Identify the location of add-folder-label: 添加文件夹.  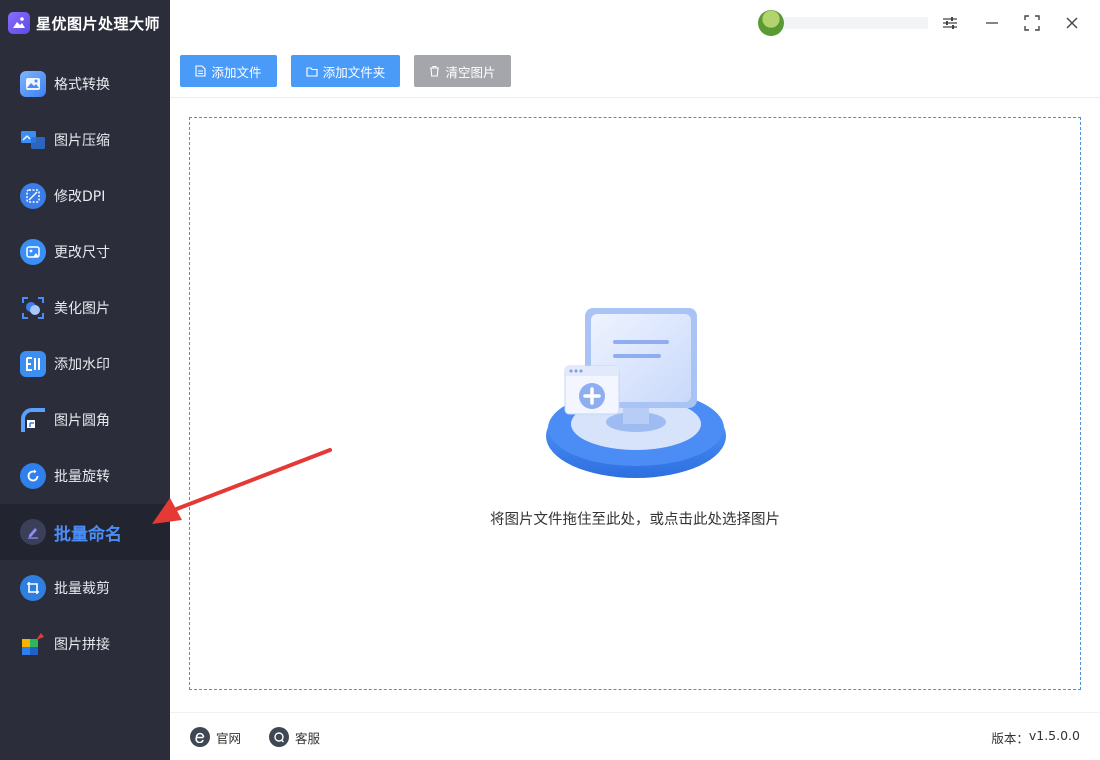
(354, 72).